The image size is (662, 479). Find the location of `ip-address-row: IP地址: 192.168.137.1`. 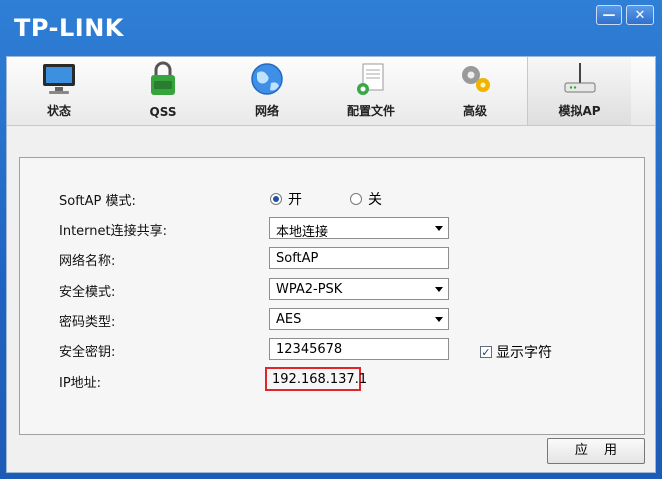

ip-address-row: IP地址: 192.168.137.1 is located at coordinates (332, 380).